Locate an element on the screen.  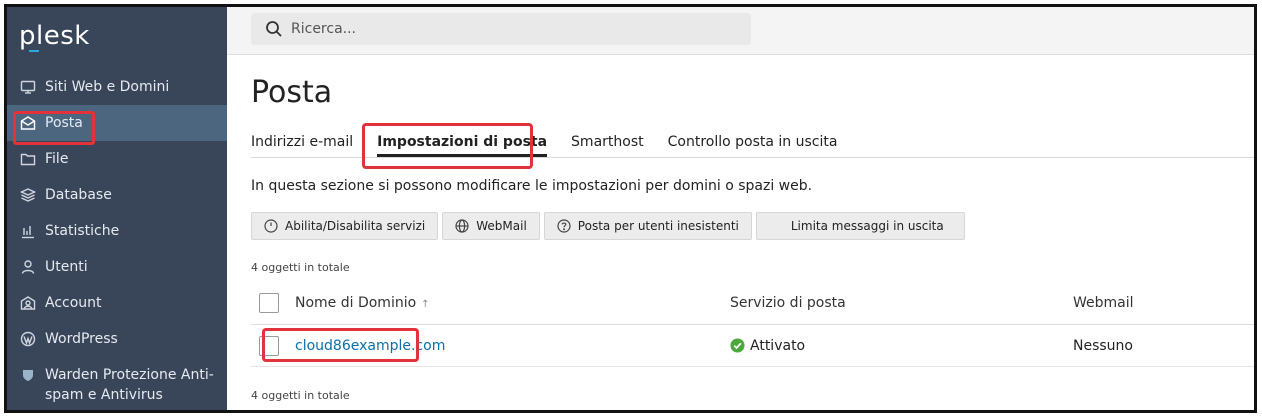
nonexistent-users-button: Posta per utenti inesistenti is located at coordinates (647, 226).